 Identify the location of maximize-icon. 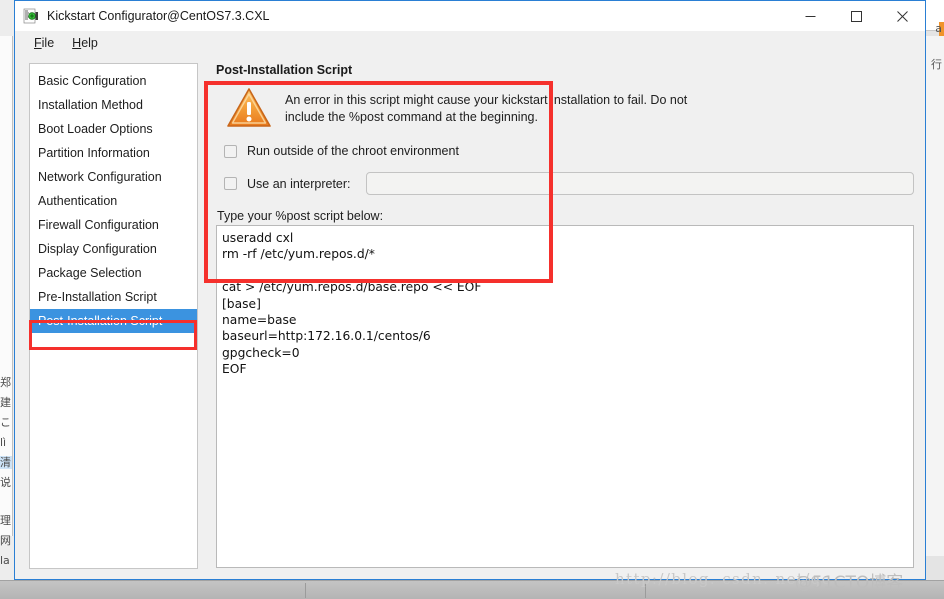
(856, 16).